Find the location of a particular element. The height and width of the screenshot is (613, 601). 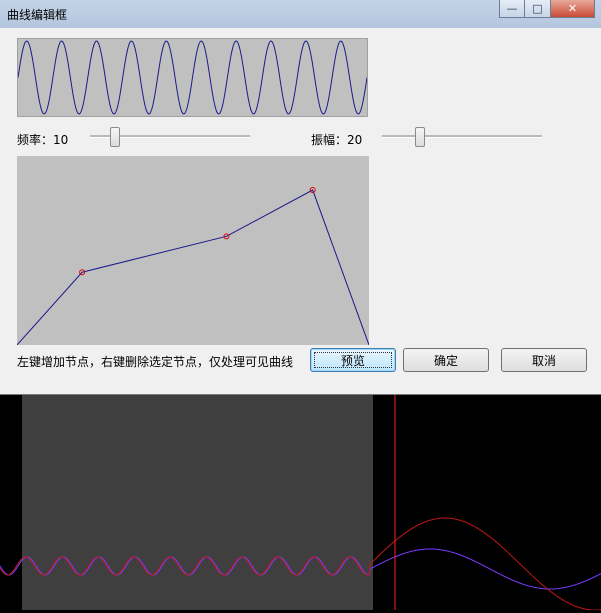

wave-preview is located at coordinates (192, 77).